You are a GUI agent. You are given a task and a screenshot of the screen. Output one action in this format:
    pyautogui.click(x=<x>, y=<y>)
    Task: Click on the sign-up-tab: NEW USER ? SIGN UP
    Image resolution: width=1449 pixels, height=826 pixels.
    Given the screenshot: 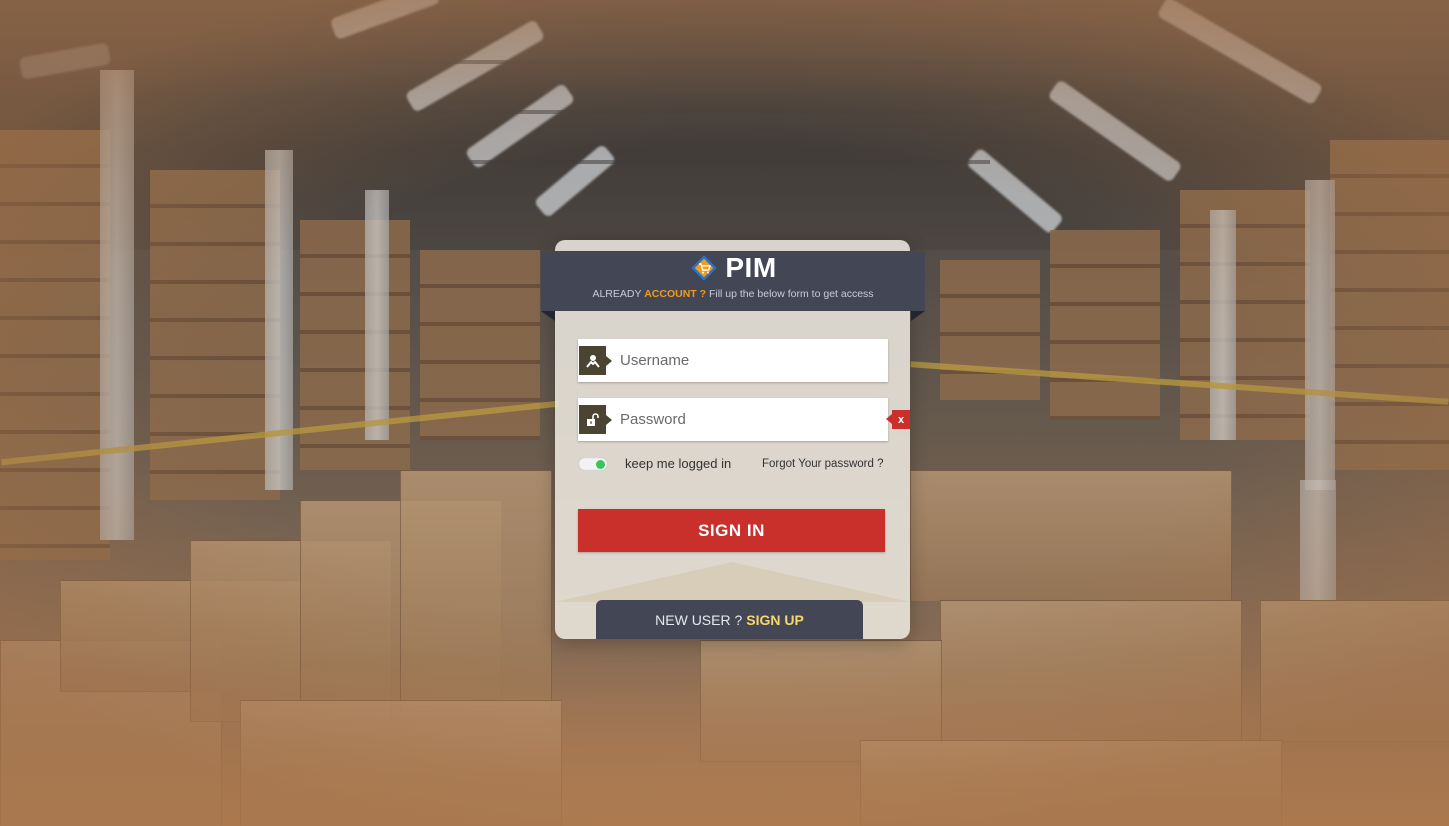 What is the action you would take?
    pyautogui.click(x=729, y=619)
    